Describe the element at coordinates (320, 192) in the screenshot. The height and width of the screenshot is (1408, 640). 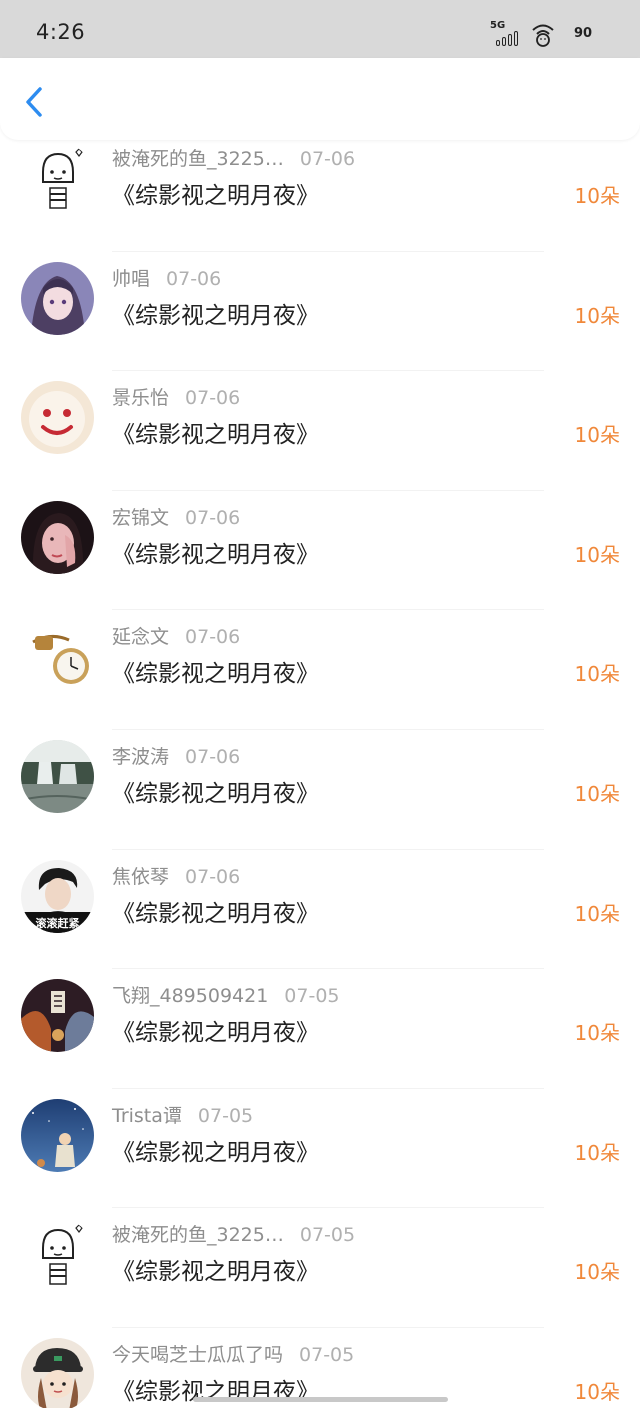
I see `list-item: 被淹死的鱼_3225… 07-06 《综影视之明月夜》 10朵` at that location.